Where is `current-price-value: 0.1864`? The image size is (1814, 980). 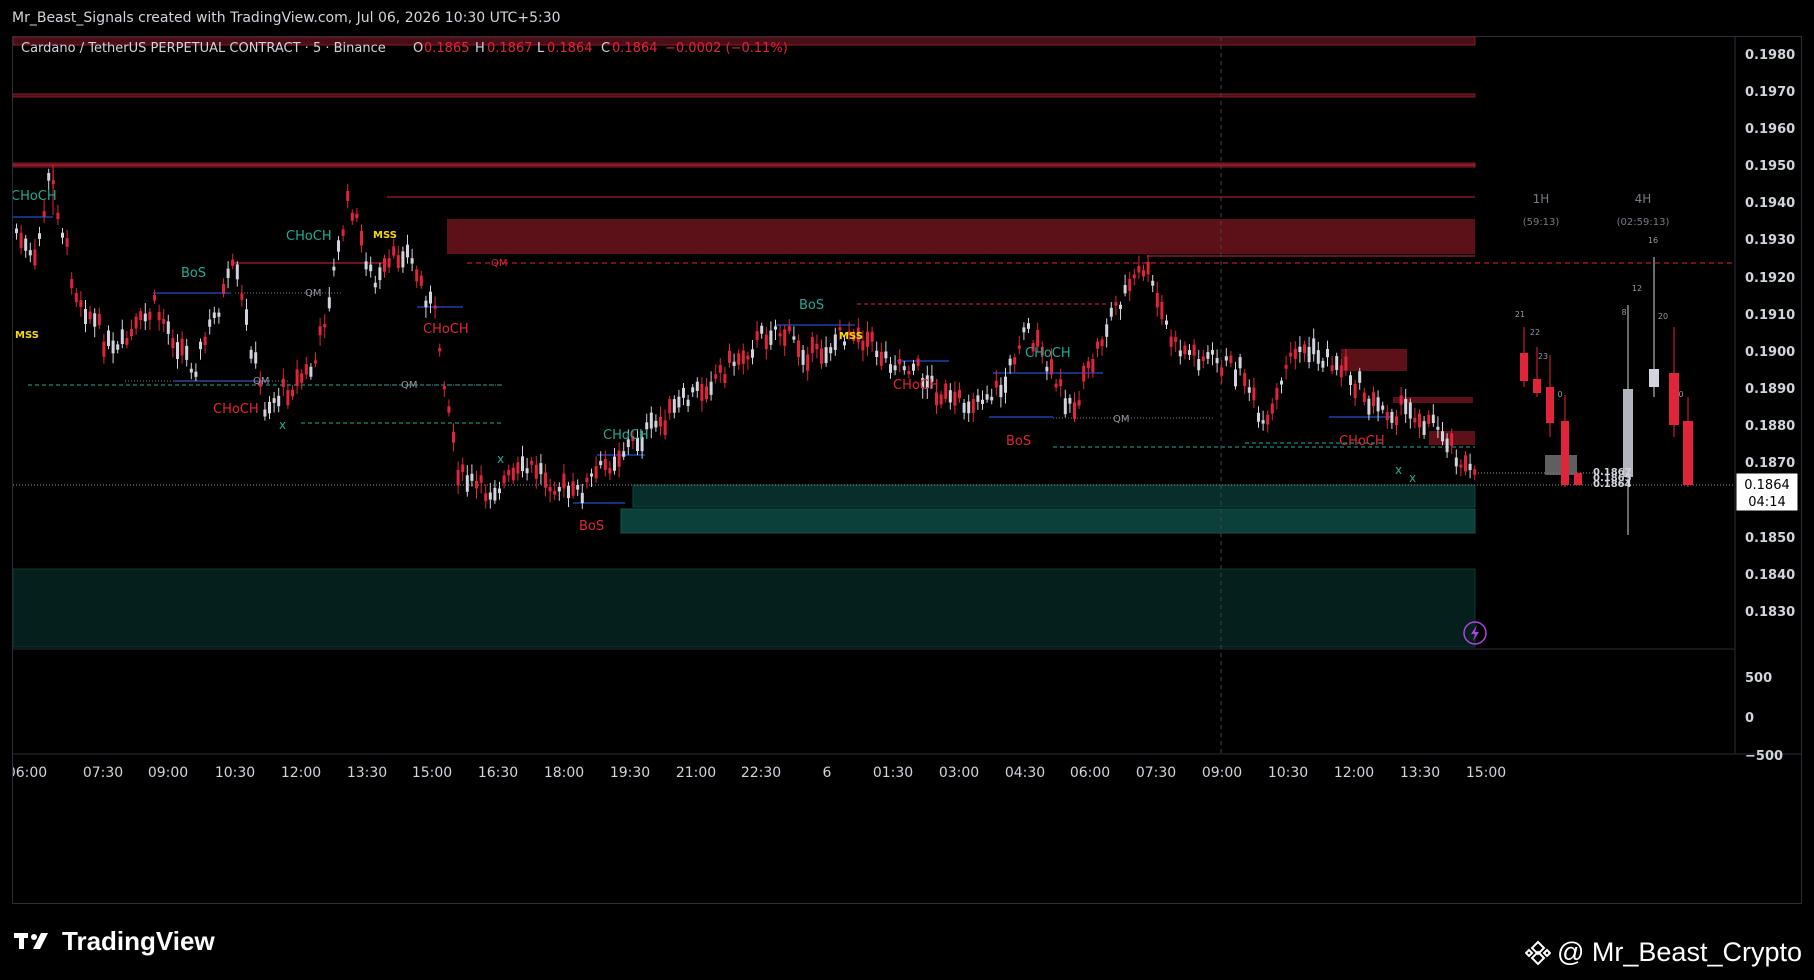 current-price-value: 0.1864 is located at coordinates (1767, 485).